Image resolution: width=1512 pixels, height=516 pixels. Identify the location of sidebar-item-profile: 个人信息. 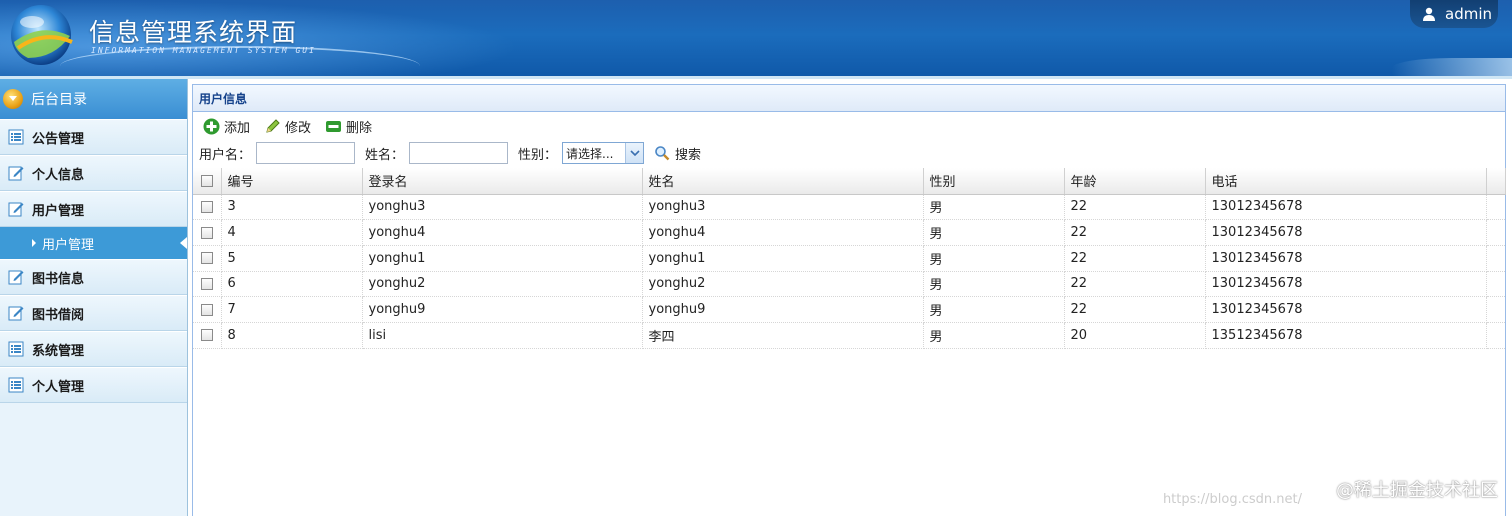
(93, 173).